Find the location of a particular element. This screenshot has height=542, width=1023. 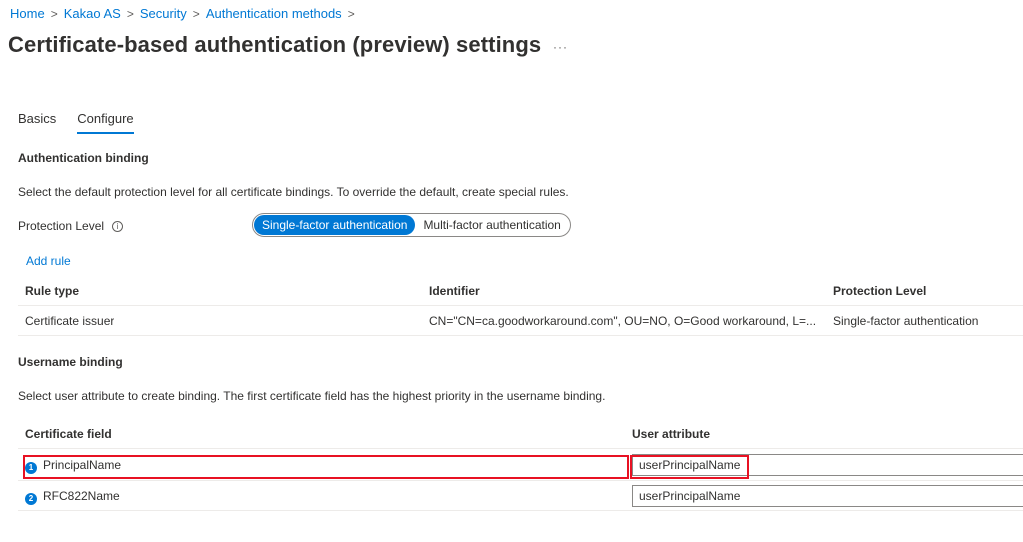

protection-level-cell: Single-factor authentication is located at coordinates (906, 321).